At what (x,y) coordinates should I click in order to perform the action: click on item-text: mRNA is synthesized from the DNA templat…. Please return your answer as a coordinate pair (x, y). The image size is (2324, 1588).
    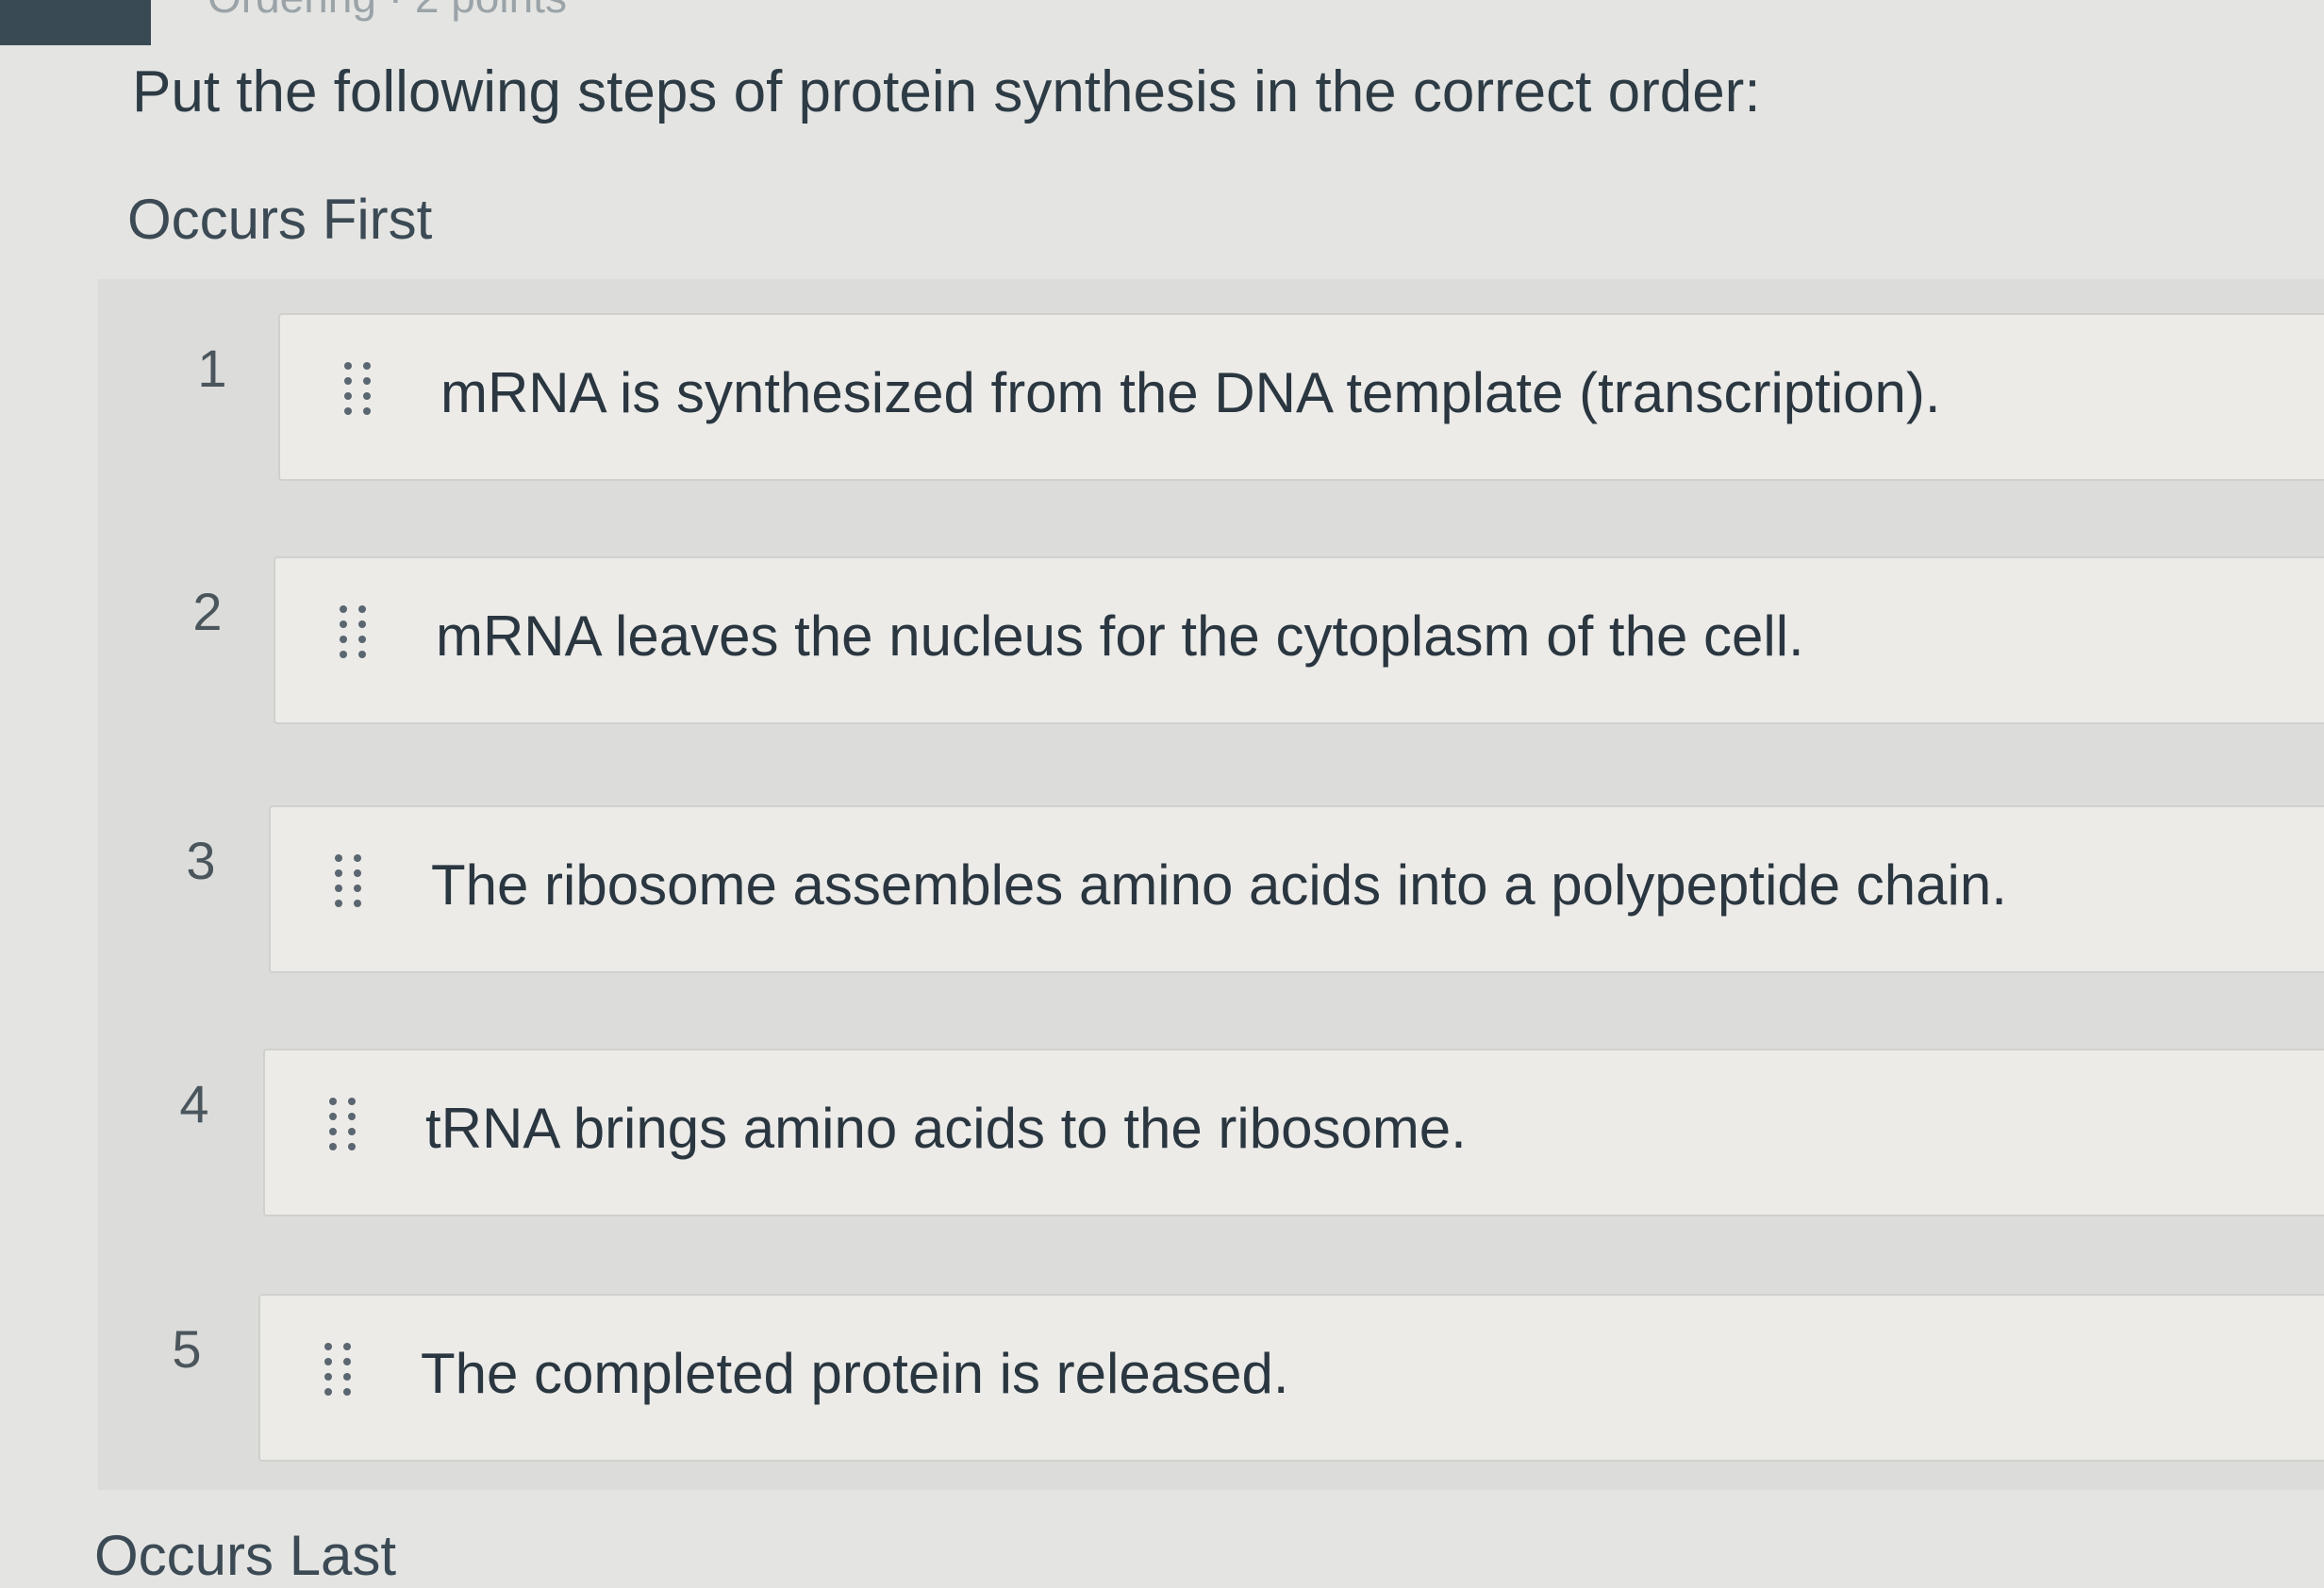
    Looking at the image, I should click on (1191, 392).